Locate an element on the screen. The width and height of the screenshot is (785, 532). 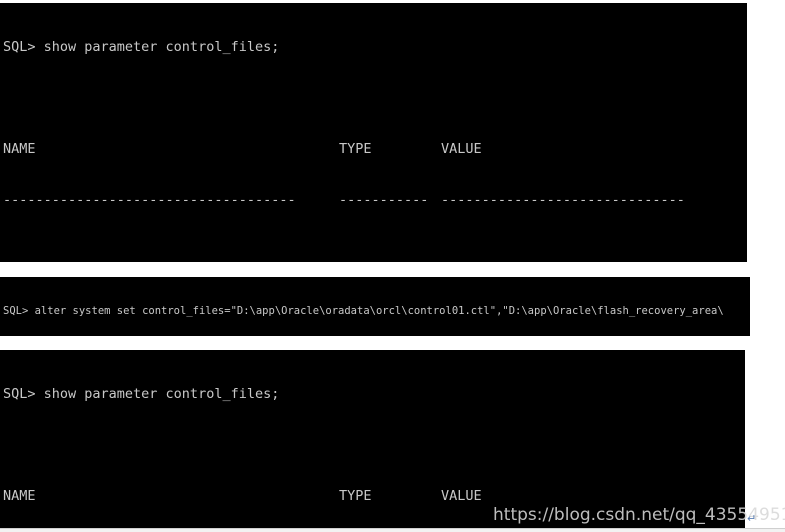
page-bottom-edge is located at coordinates (392, 530).